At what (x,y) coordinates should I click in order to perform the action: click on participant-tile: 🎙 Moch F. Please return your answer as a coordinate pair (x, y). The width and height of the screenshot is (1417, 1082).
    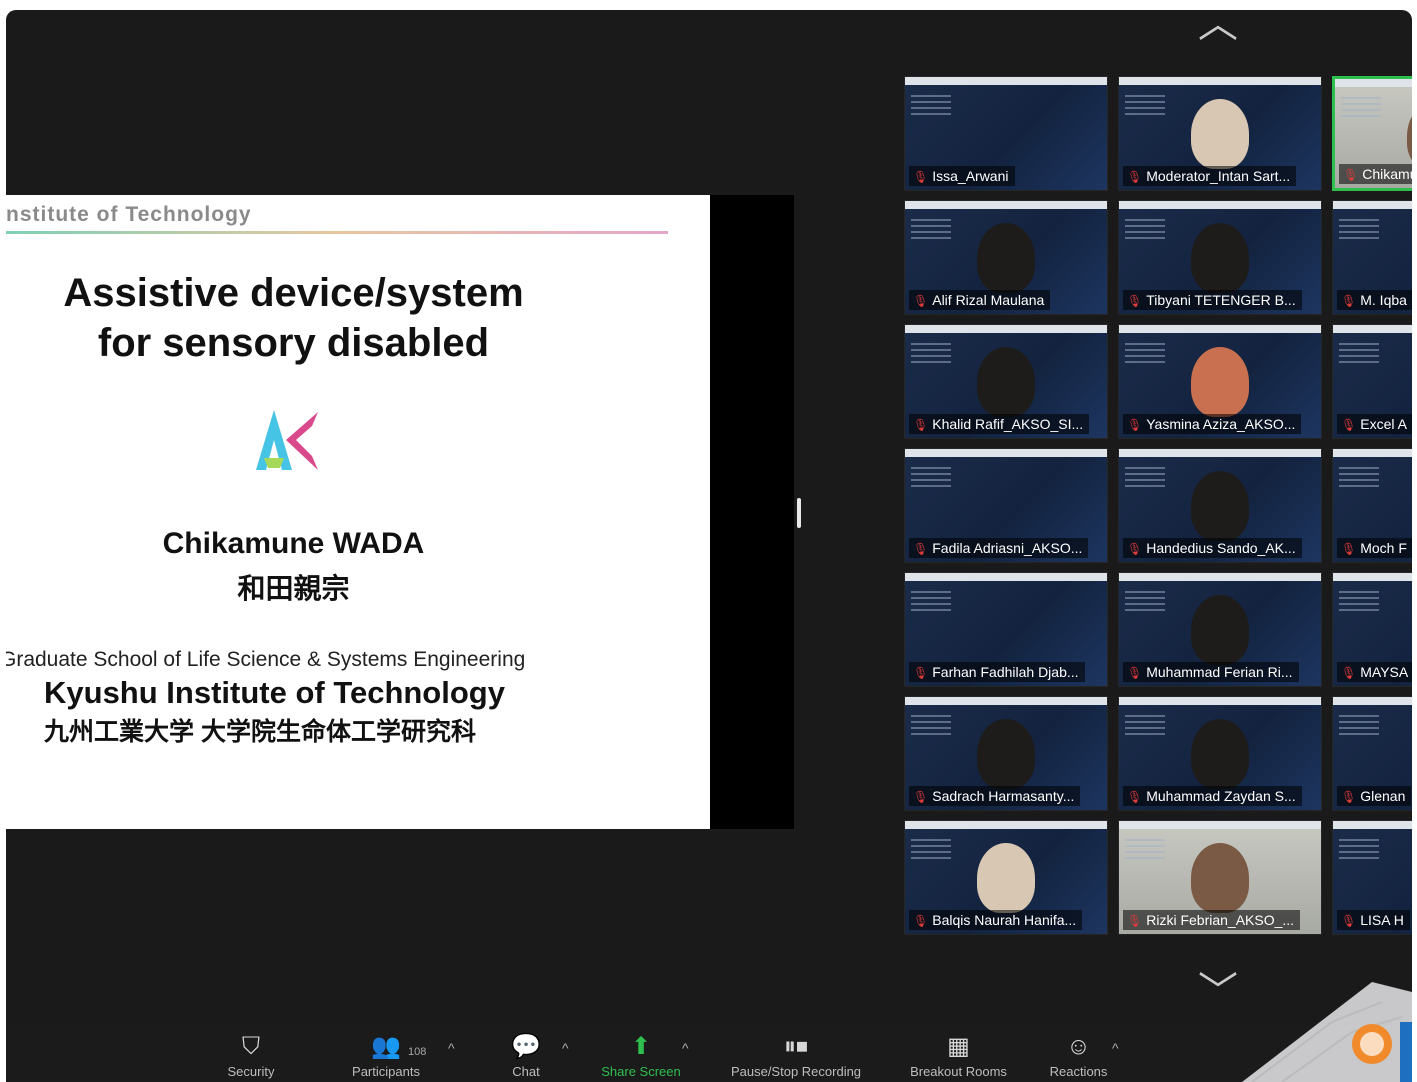
    Looking at the image, I should click on (1372, 505).